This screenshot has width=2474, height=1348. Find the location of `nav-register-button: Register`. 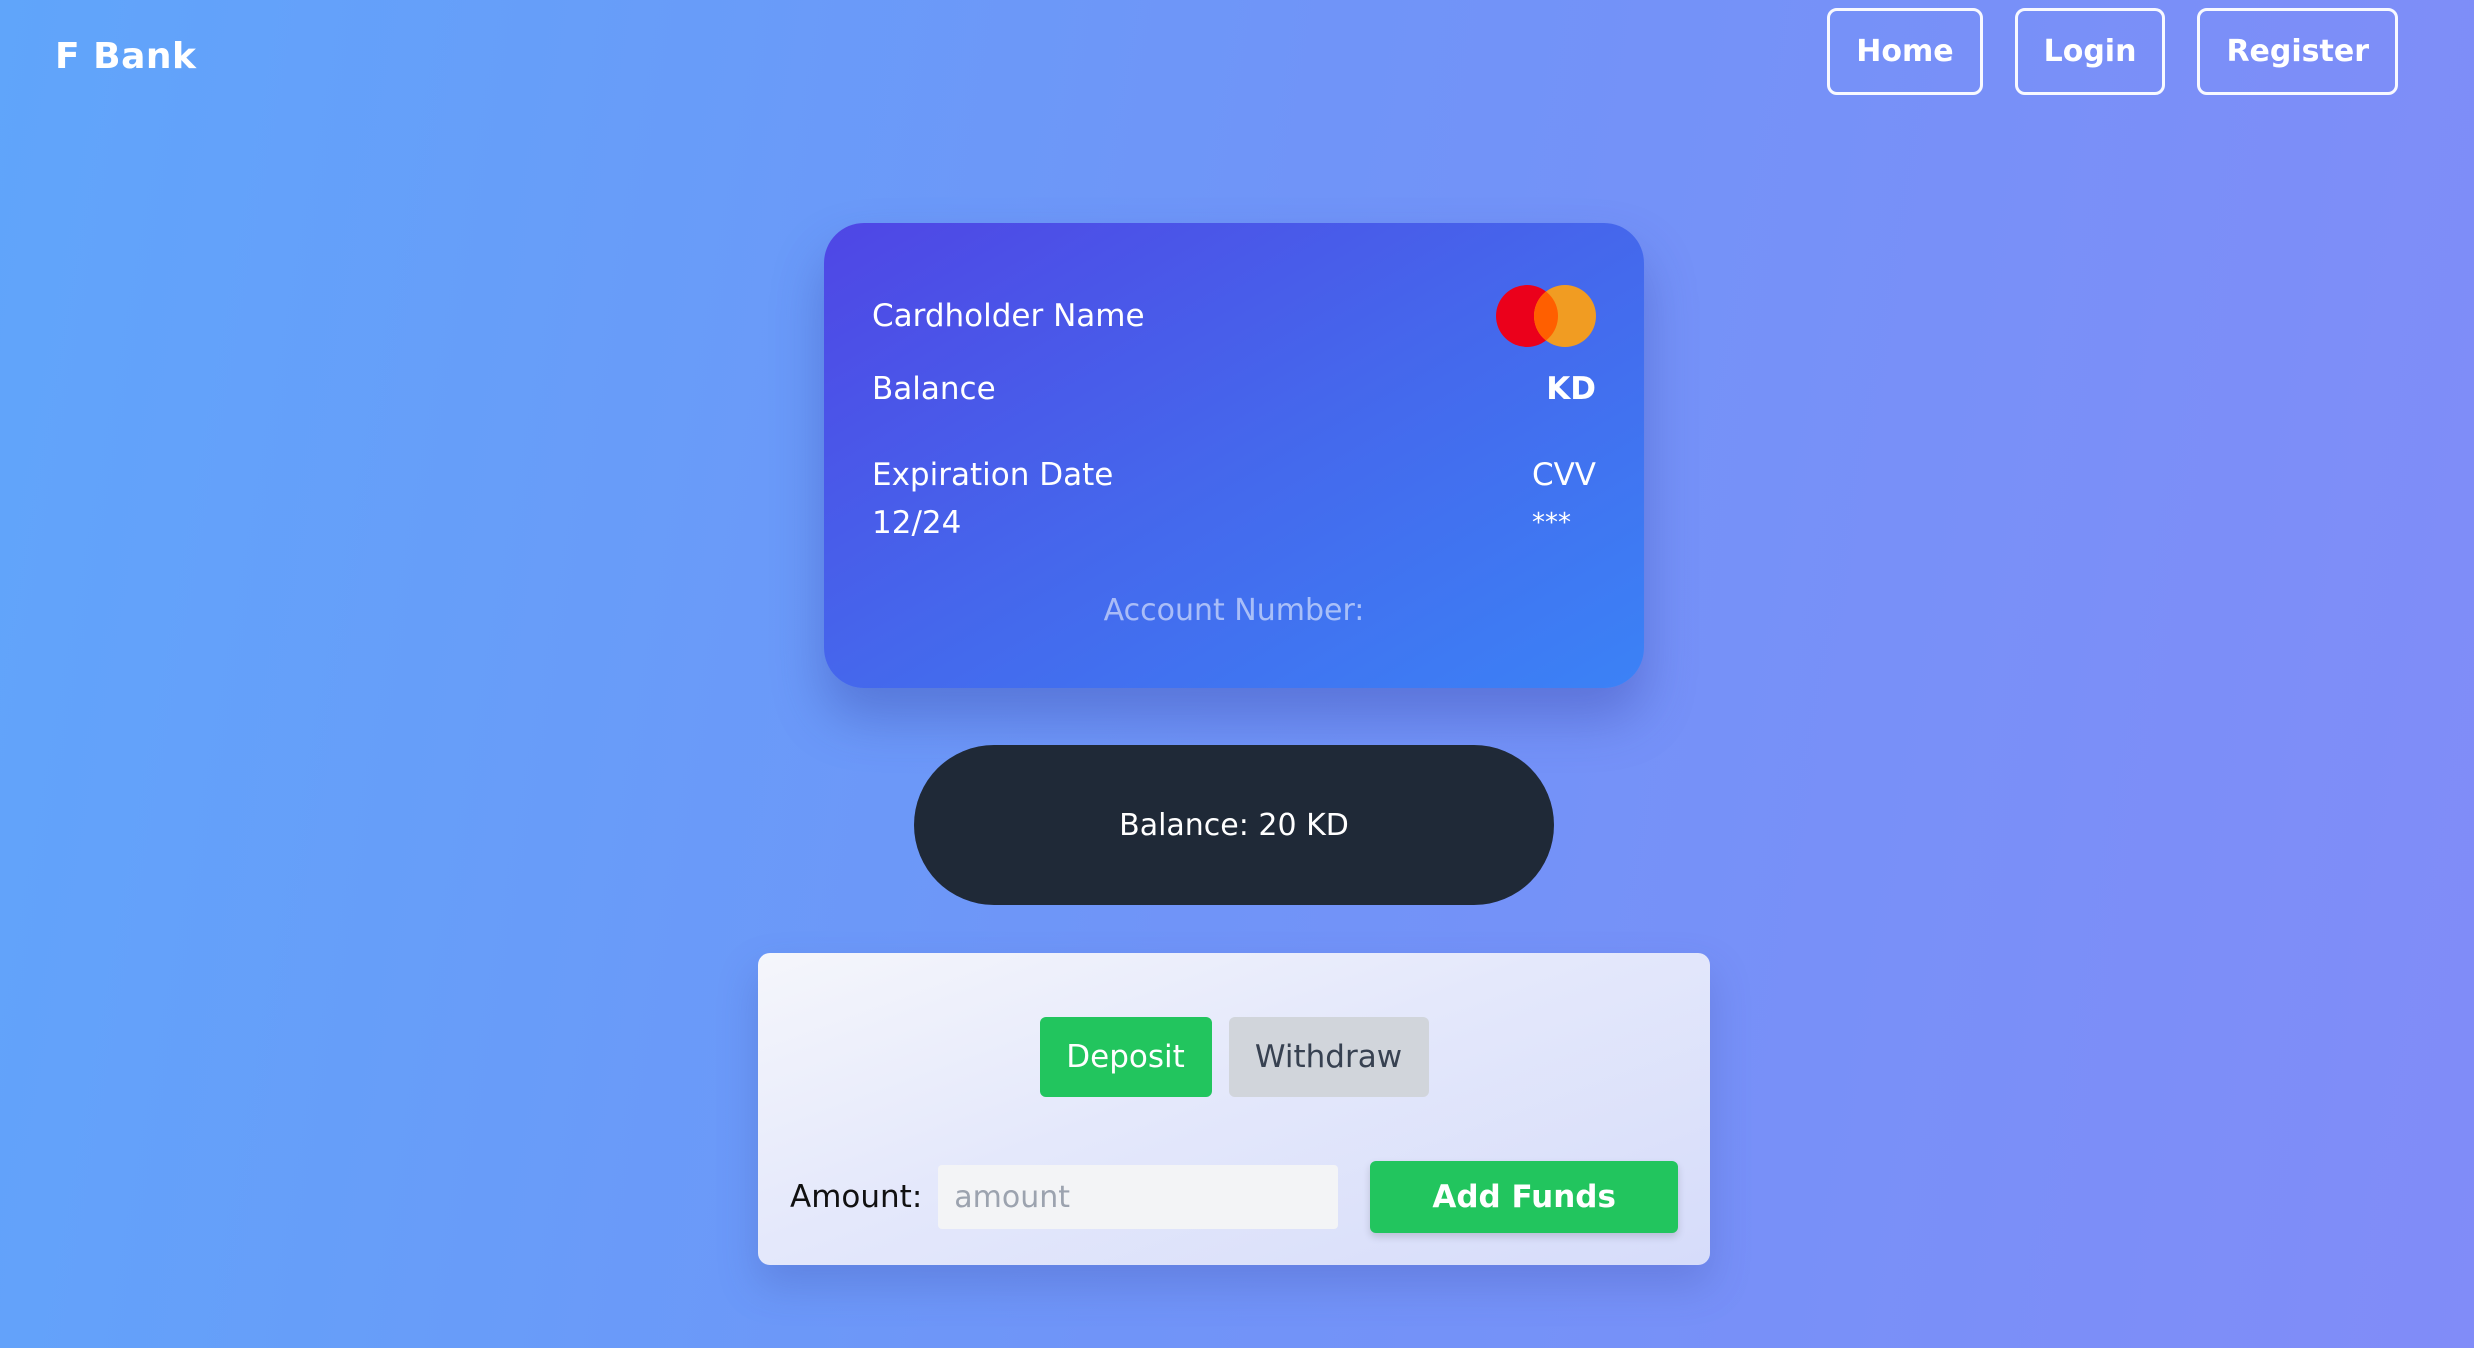

nav-register-button: Register is located at coordinates (2297, 51).